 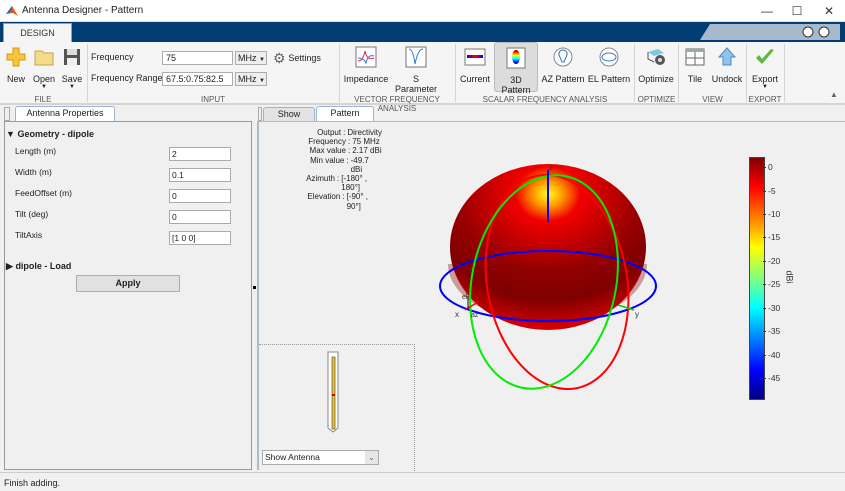 What do you see at coordinates (37, 33) in the screenshot?
I see `tab-design: DESIGN` at bounding box center [37, 33].